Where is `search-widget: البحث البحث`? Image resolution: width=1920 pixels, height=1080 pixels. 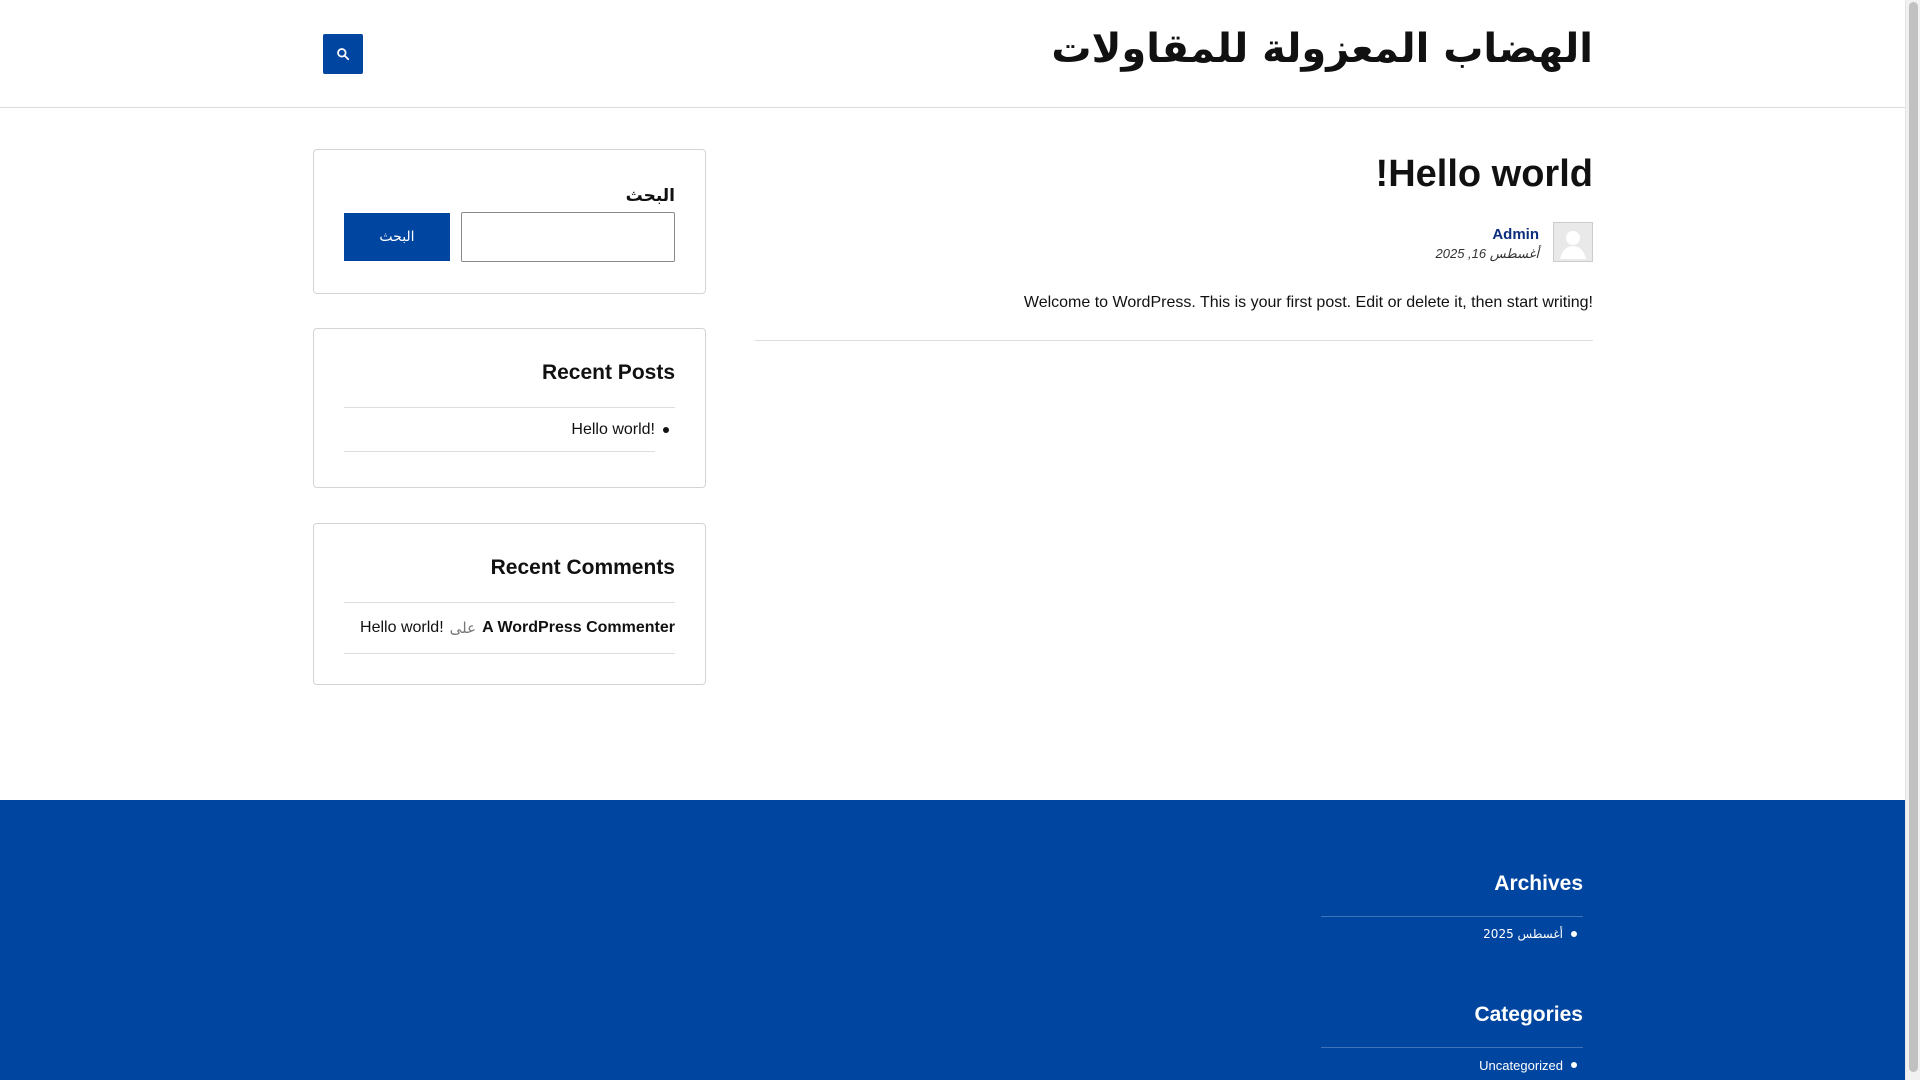
search-widget: البحث البحث is located at coordinates (509, 221).